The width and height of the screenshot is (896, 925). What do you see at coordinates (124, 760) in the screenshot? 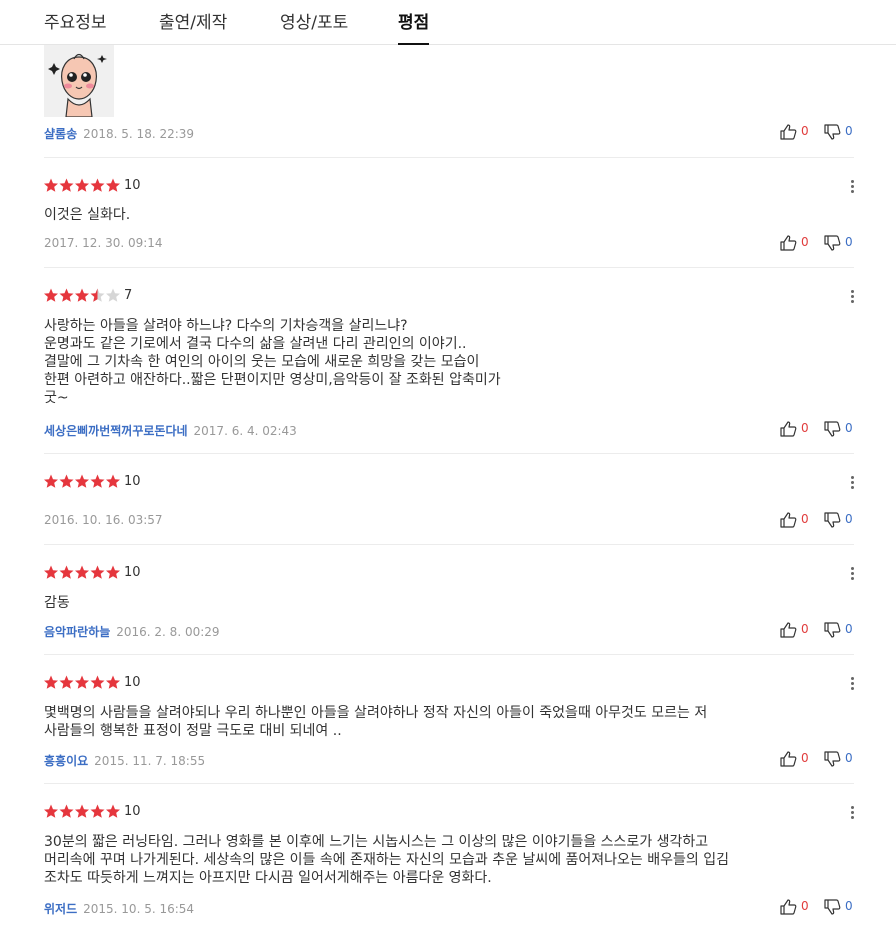
I see `review-meta: 흥흥이요 2015. 11. 7. 18:55` at bounding box center [124, 760].